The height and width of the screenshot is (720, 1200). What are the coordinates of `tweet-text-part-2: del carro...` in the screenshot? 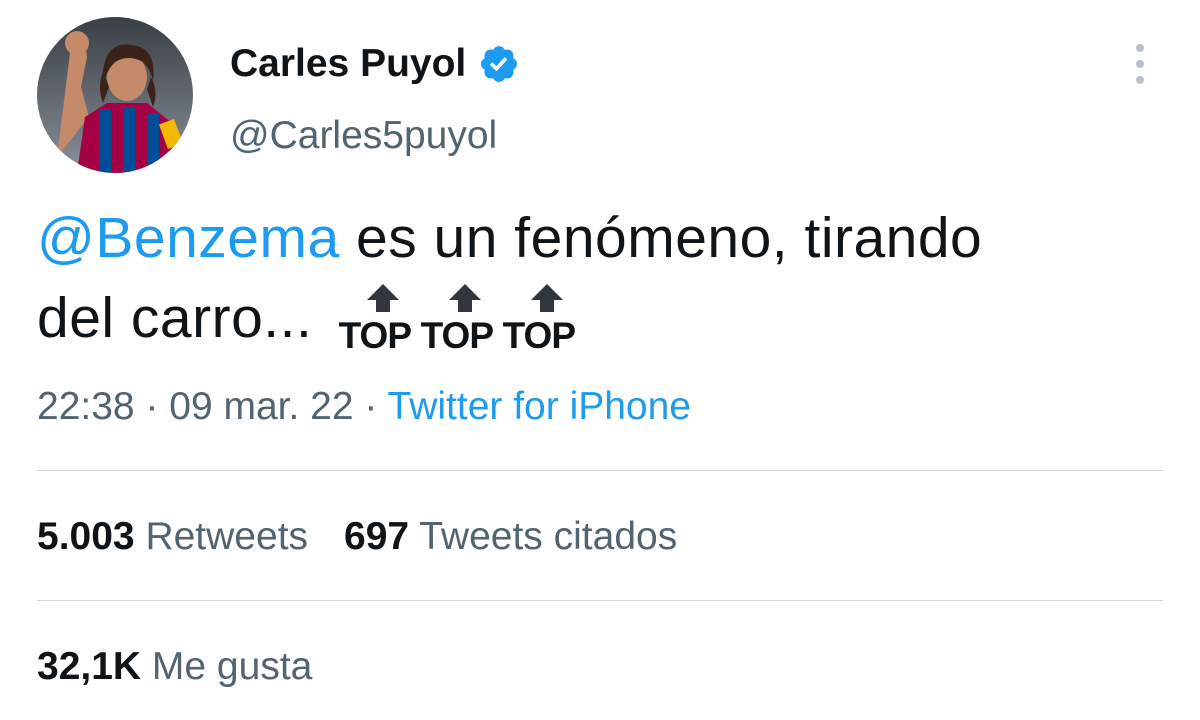 It's located at (183, 318).